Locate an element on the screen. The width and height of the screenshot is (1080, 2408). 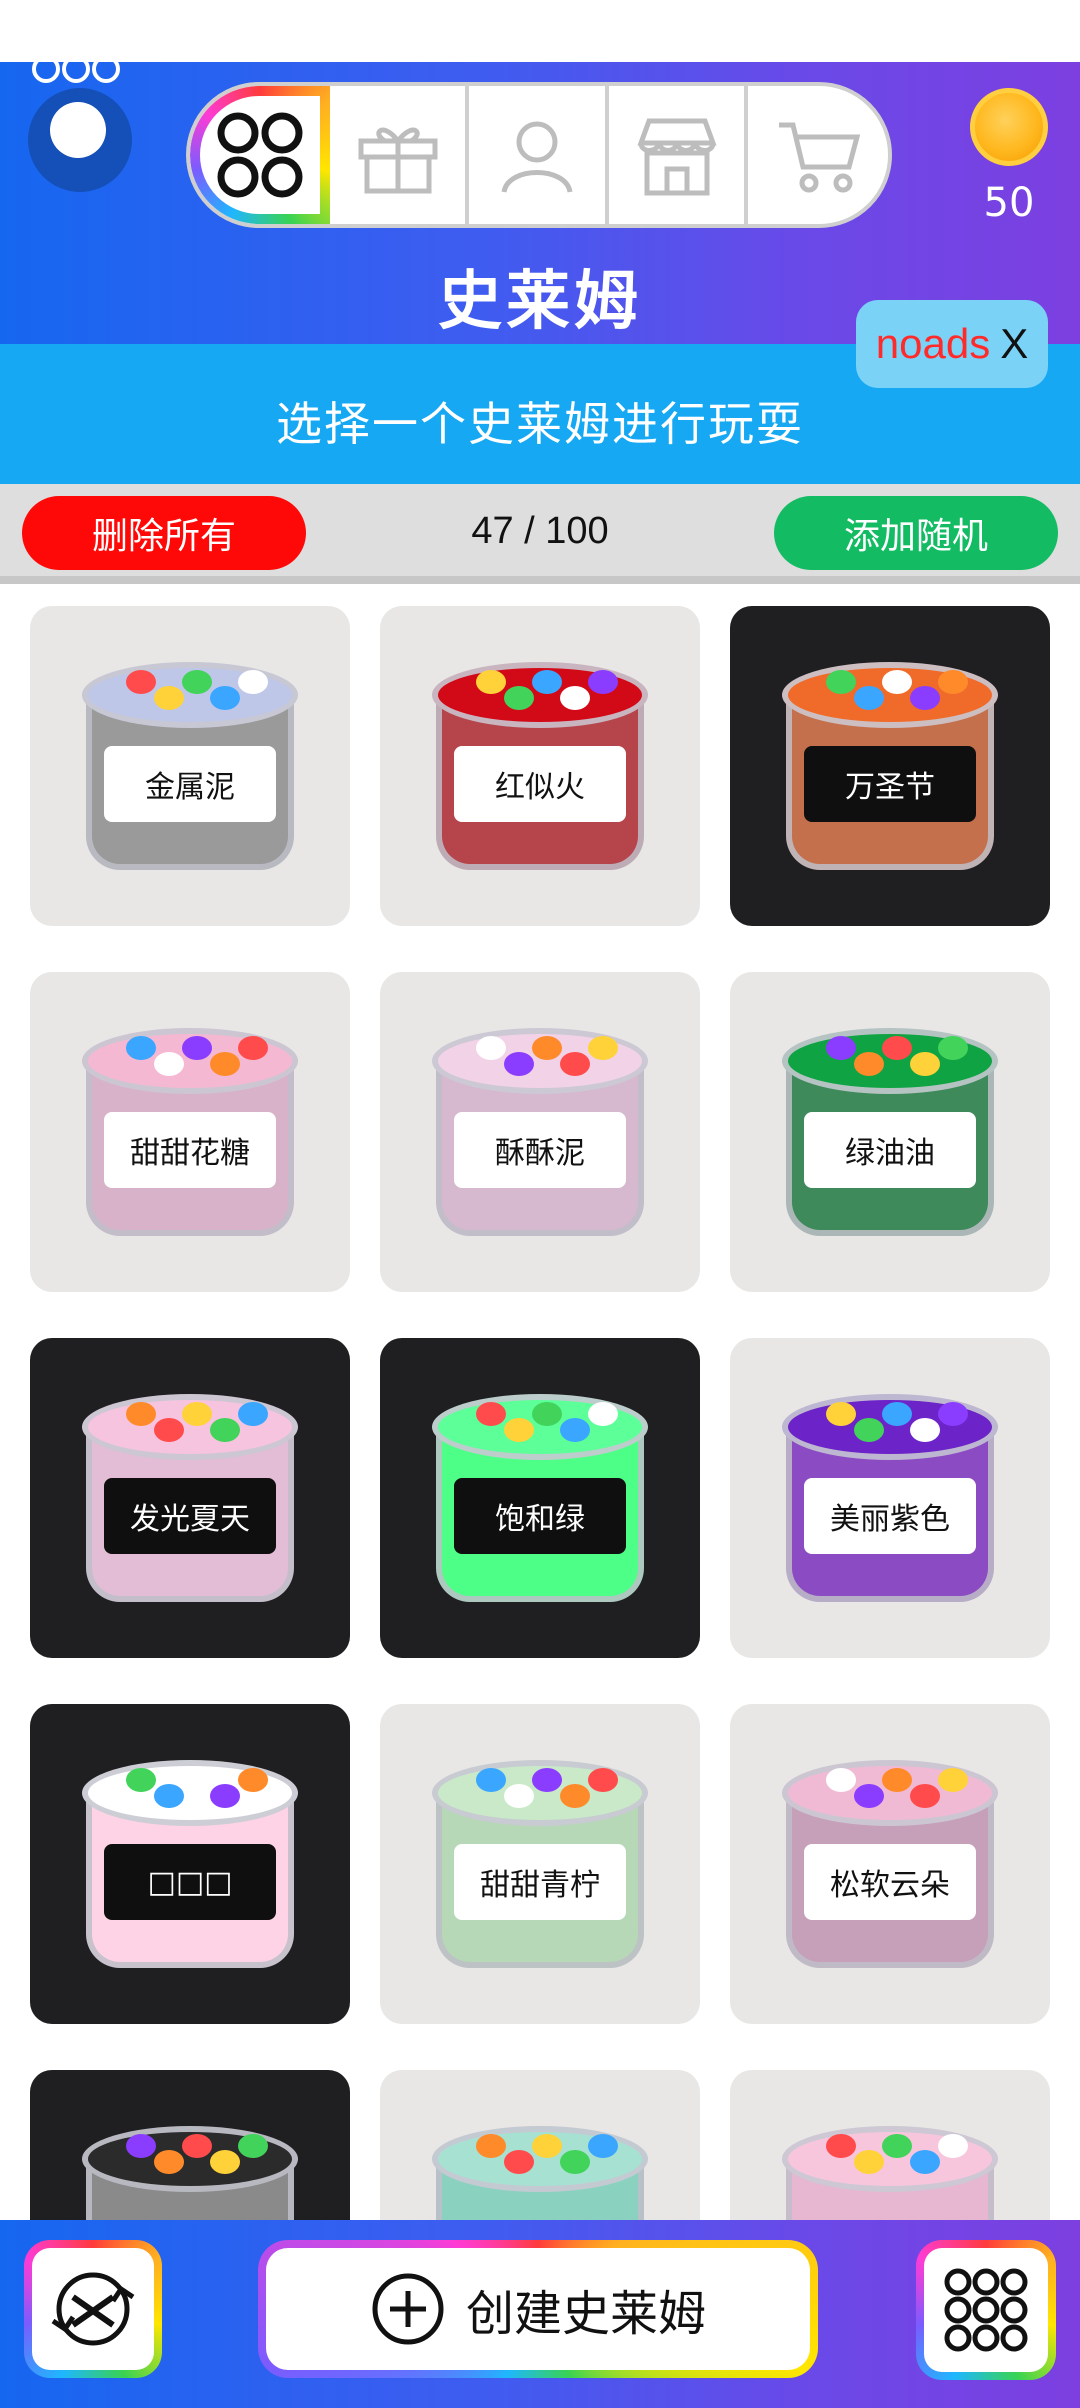
tab-cart is located at coordinates (818, 155).